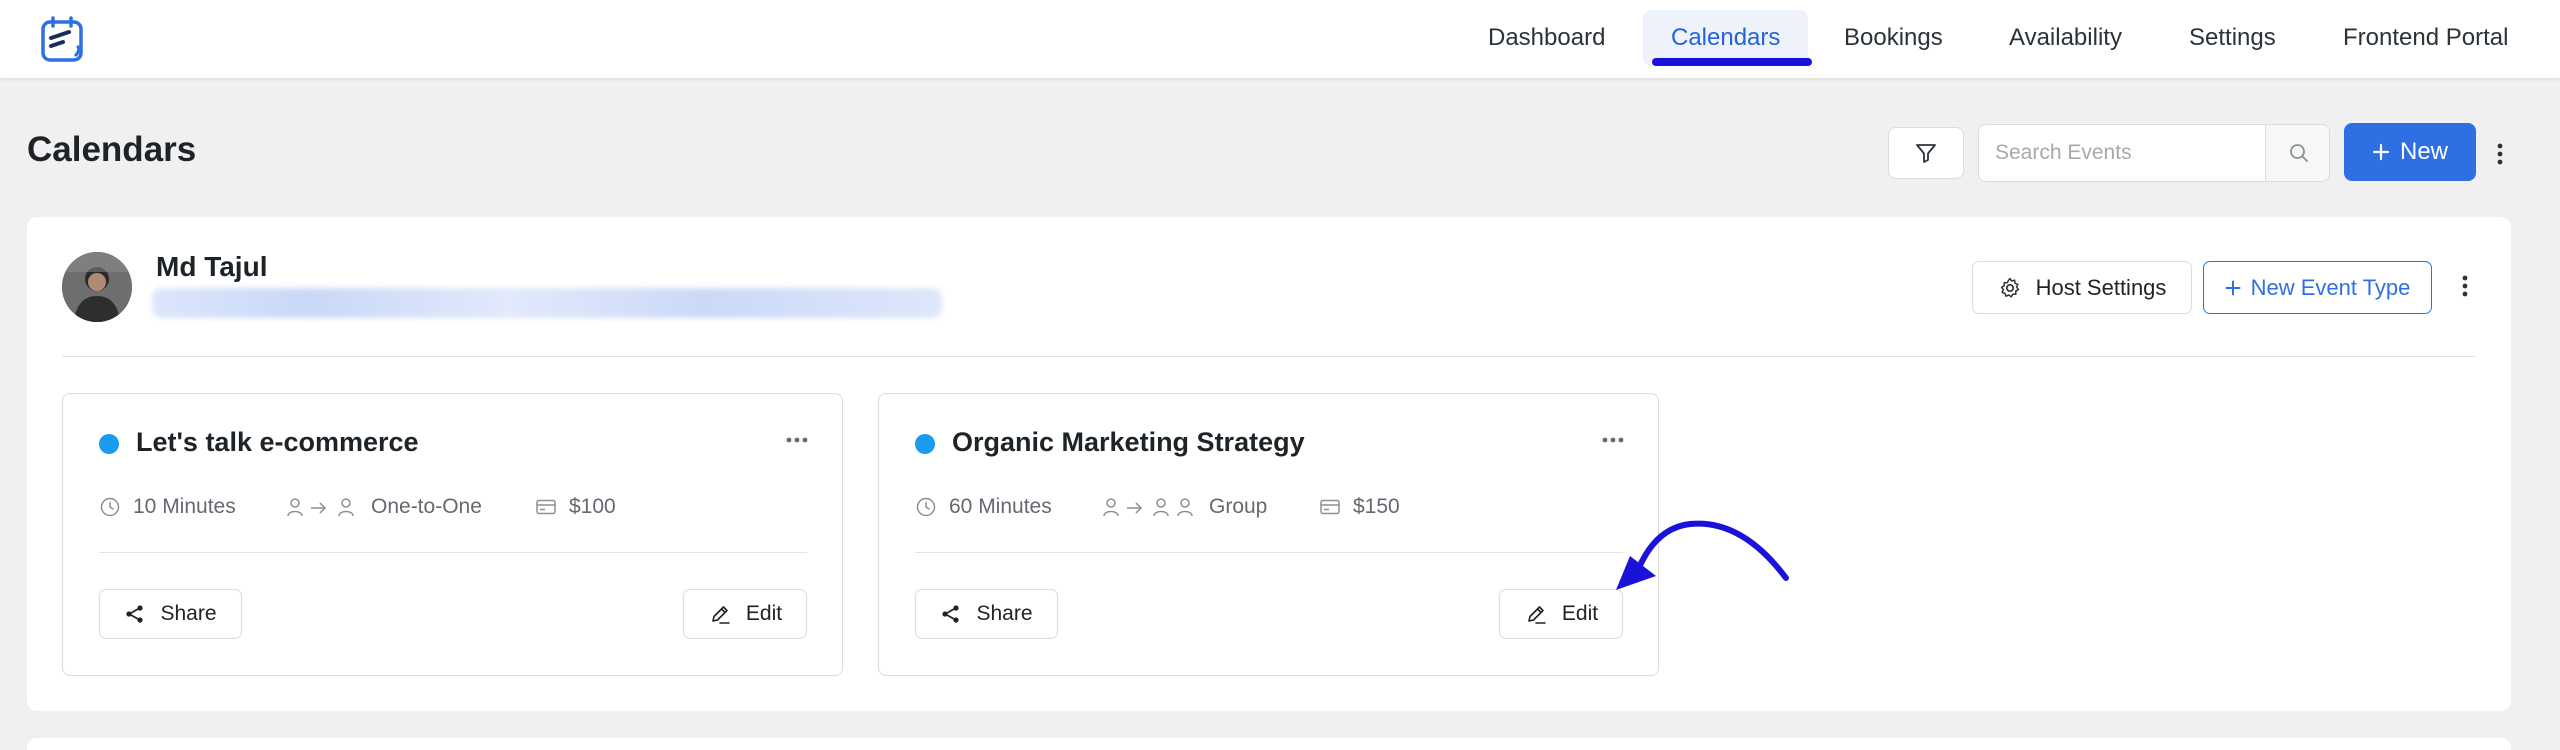 The height and width of the screenshot is (750, 2560). Describe the element at coordinates (1893, 38) in the screenshot. I see `nav-bookings: Bookings` at that location.